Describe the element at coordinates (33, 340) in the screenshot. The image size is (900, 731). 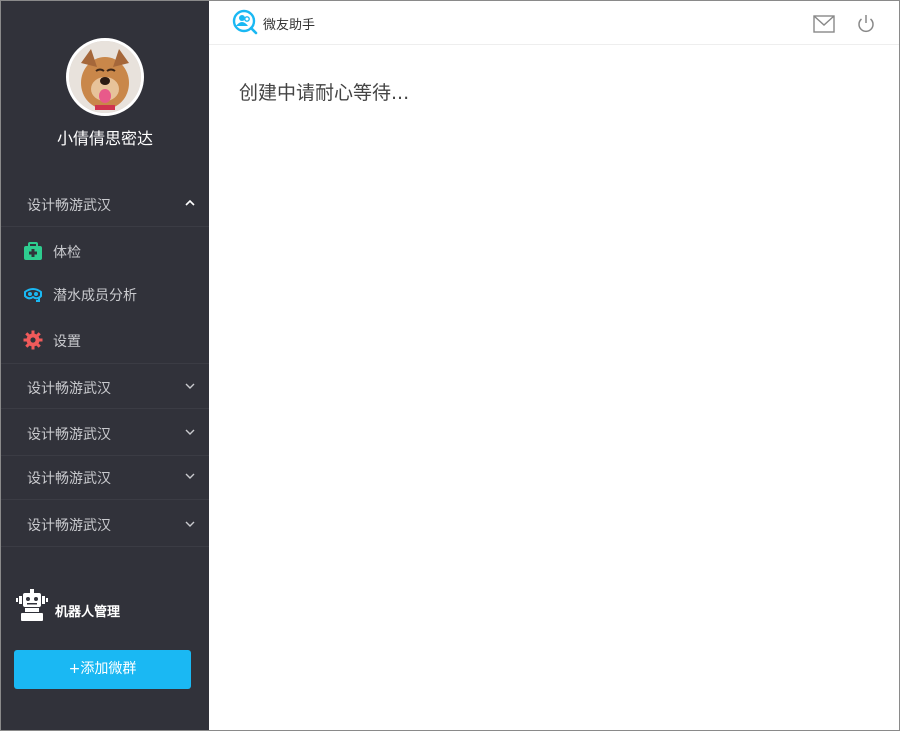
I see `gear-icon` at that location.